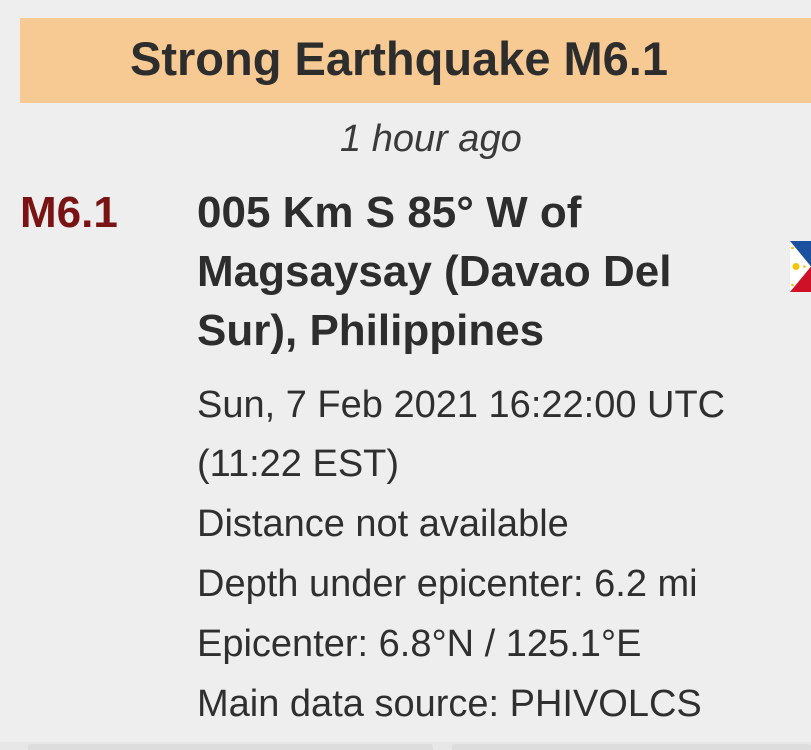  What do you see at coordinates (383, 524) in the screenshot?
I see `distance-info: Distance not available` at bounding box center [383, 524].